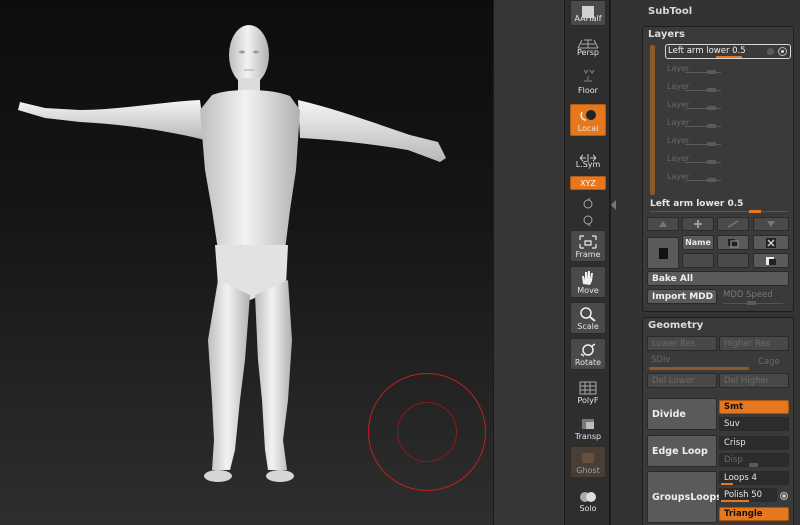  I want to click on tray-collapse-arrow-icon, so click(613, 205).